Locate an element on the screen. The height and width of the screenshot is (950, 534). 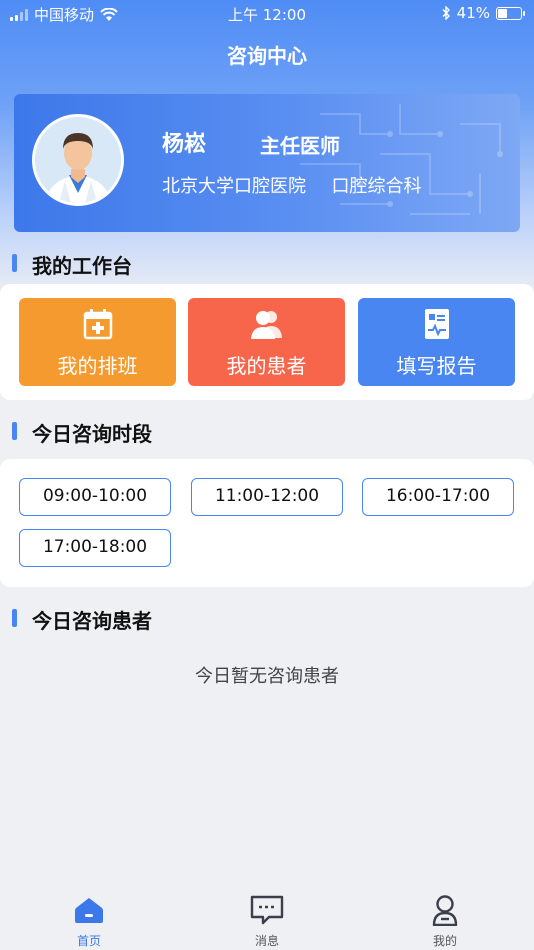
status-right: 41% is located at coordinates (483, 13).